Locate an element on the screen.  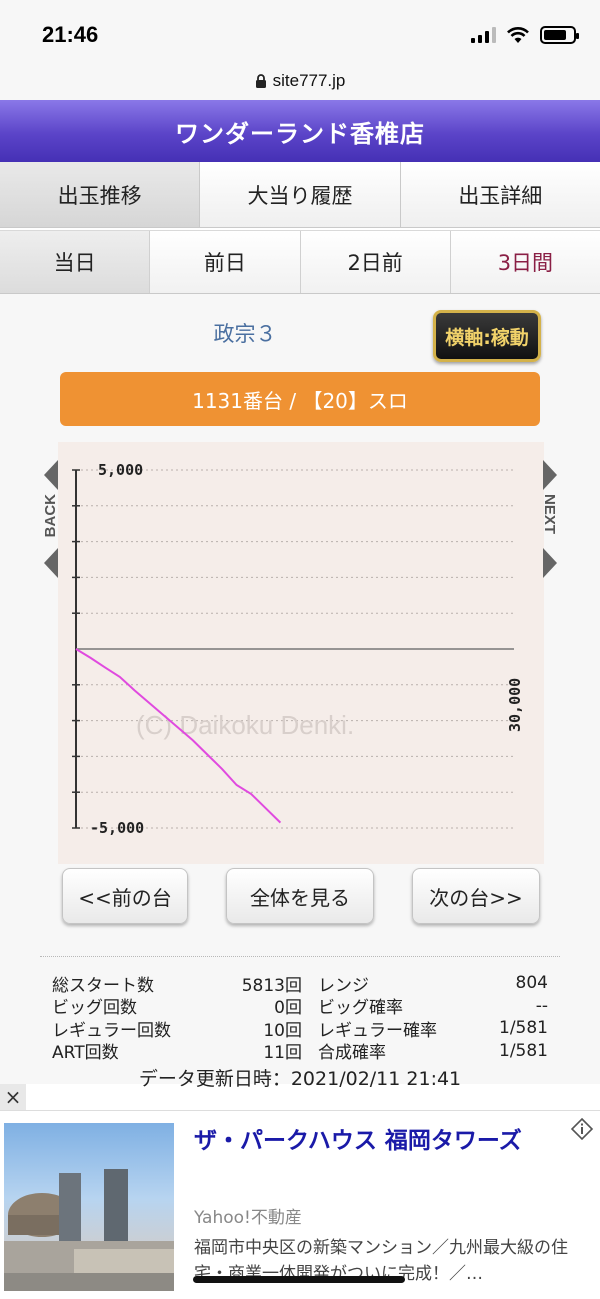
store-header: ワンダーランド香椎店 is located at coordinates (300, 131).